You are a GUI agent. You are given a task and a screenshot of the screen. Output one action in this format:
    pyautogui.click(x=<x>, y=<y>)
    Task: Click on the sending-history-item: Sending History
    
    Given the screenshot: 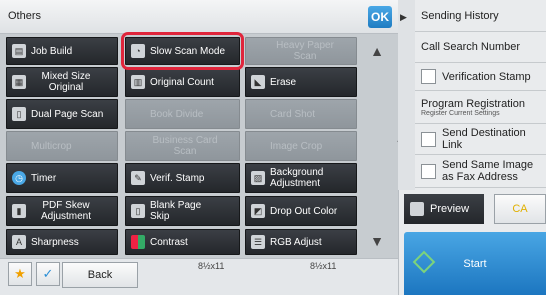 What is the action you would take?
    pyautogui.click(x=480, y=16)
    